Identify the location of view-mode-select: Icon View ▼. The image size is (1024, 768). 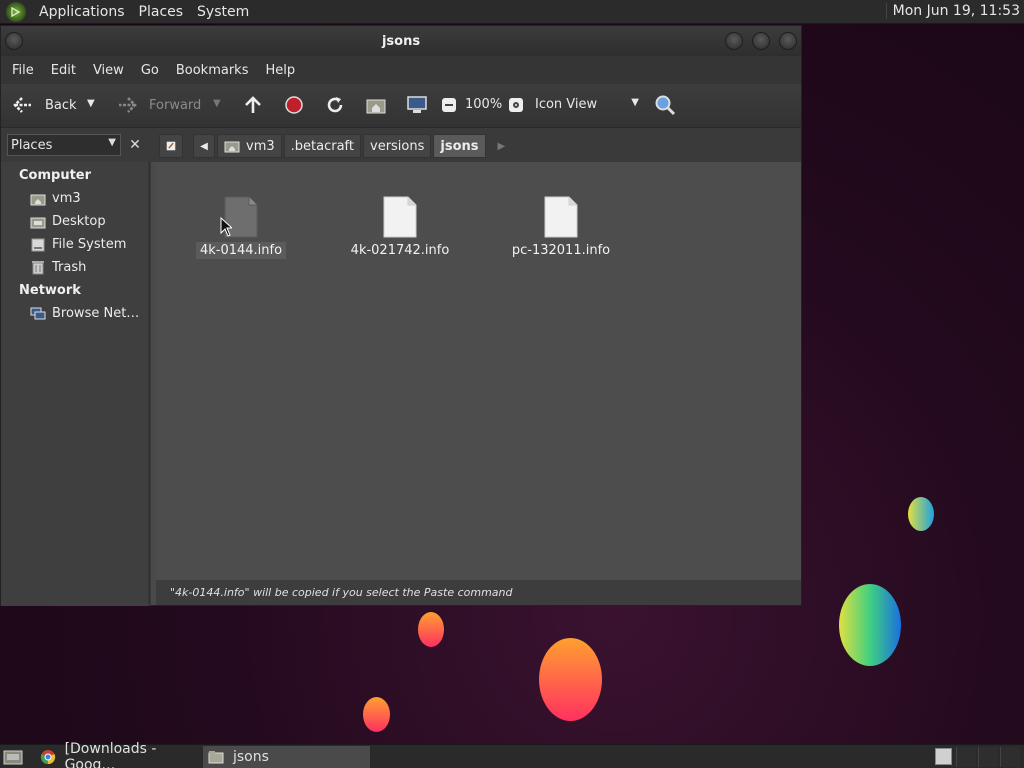
(587, 104).